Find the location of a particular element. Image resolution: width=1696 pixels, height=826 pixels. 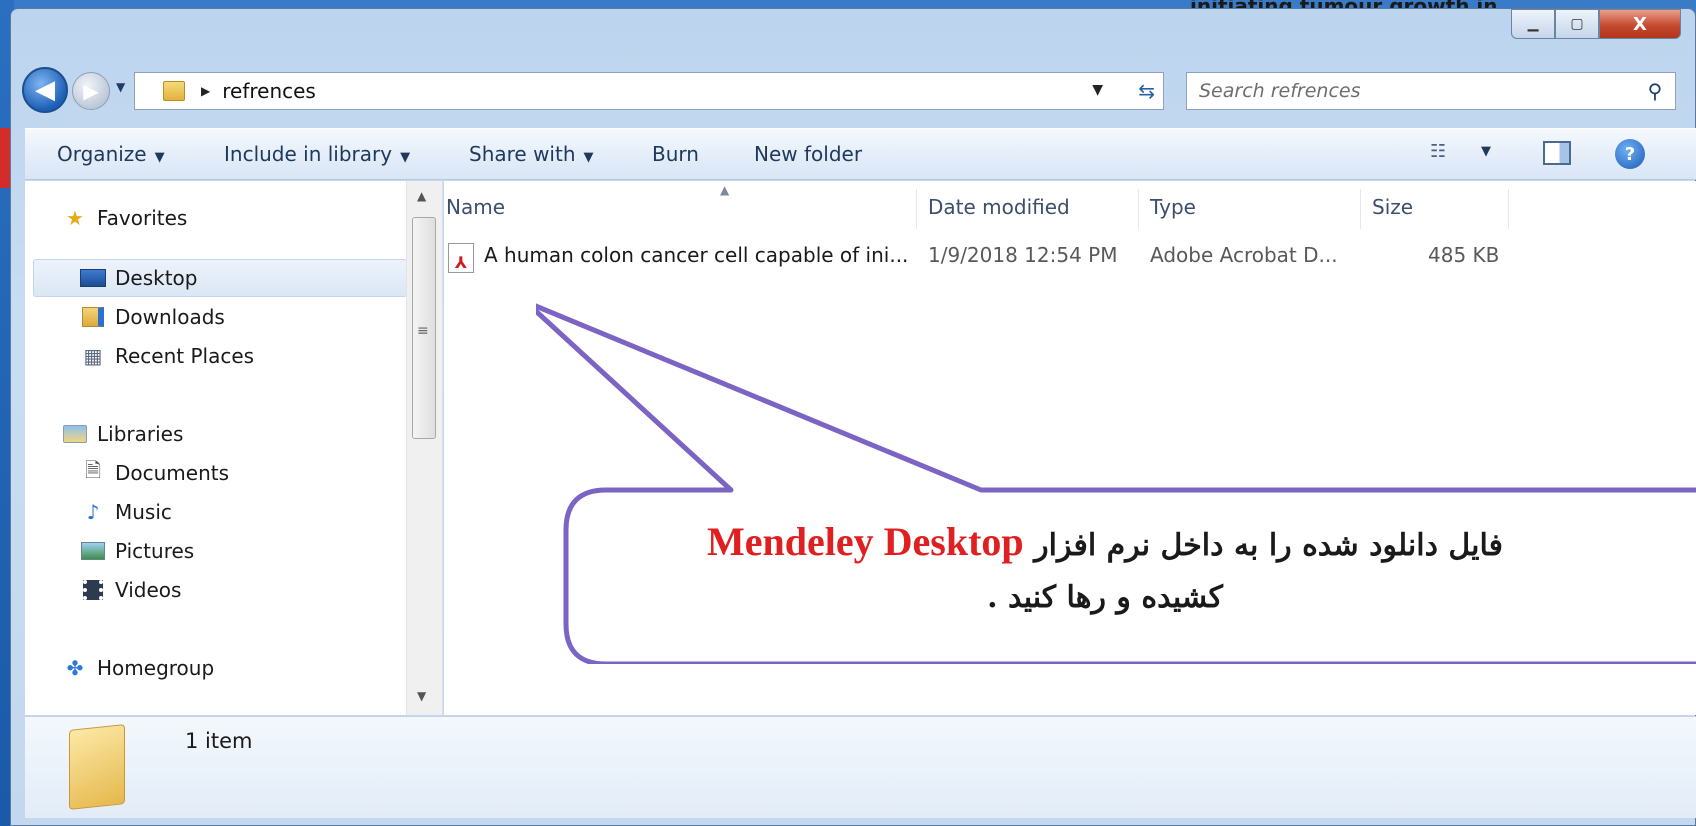

sidebar-item-label: Downloads is located at coordinates (170, 317).